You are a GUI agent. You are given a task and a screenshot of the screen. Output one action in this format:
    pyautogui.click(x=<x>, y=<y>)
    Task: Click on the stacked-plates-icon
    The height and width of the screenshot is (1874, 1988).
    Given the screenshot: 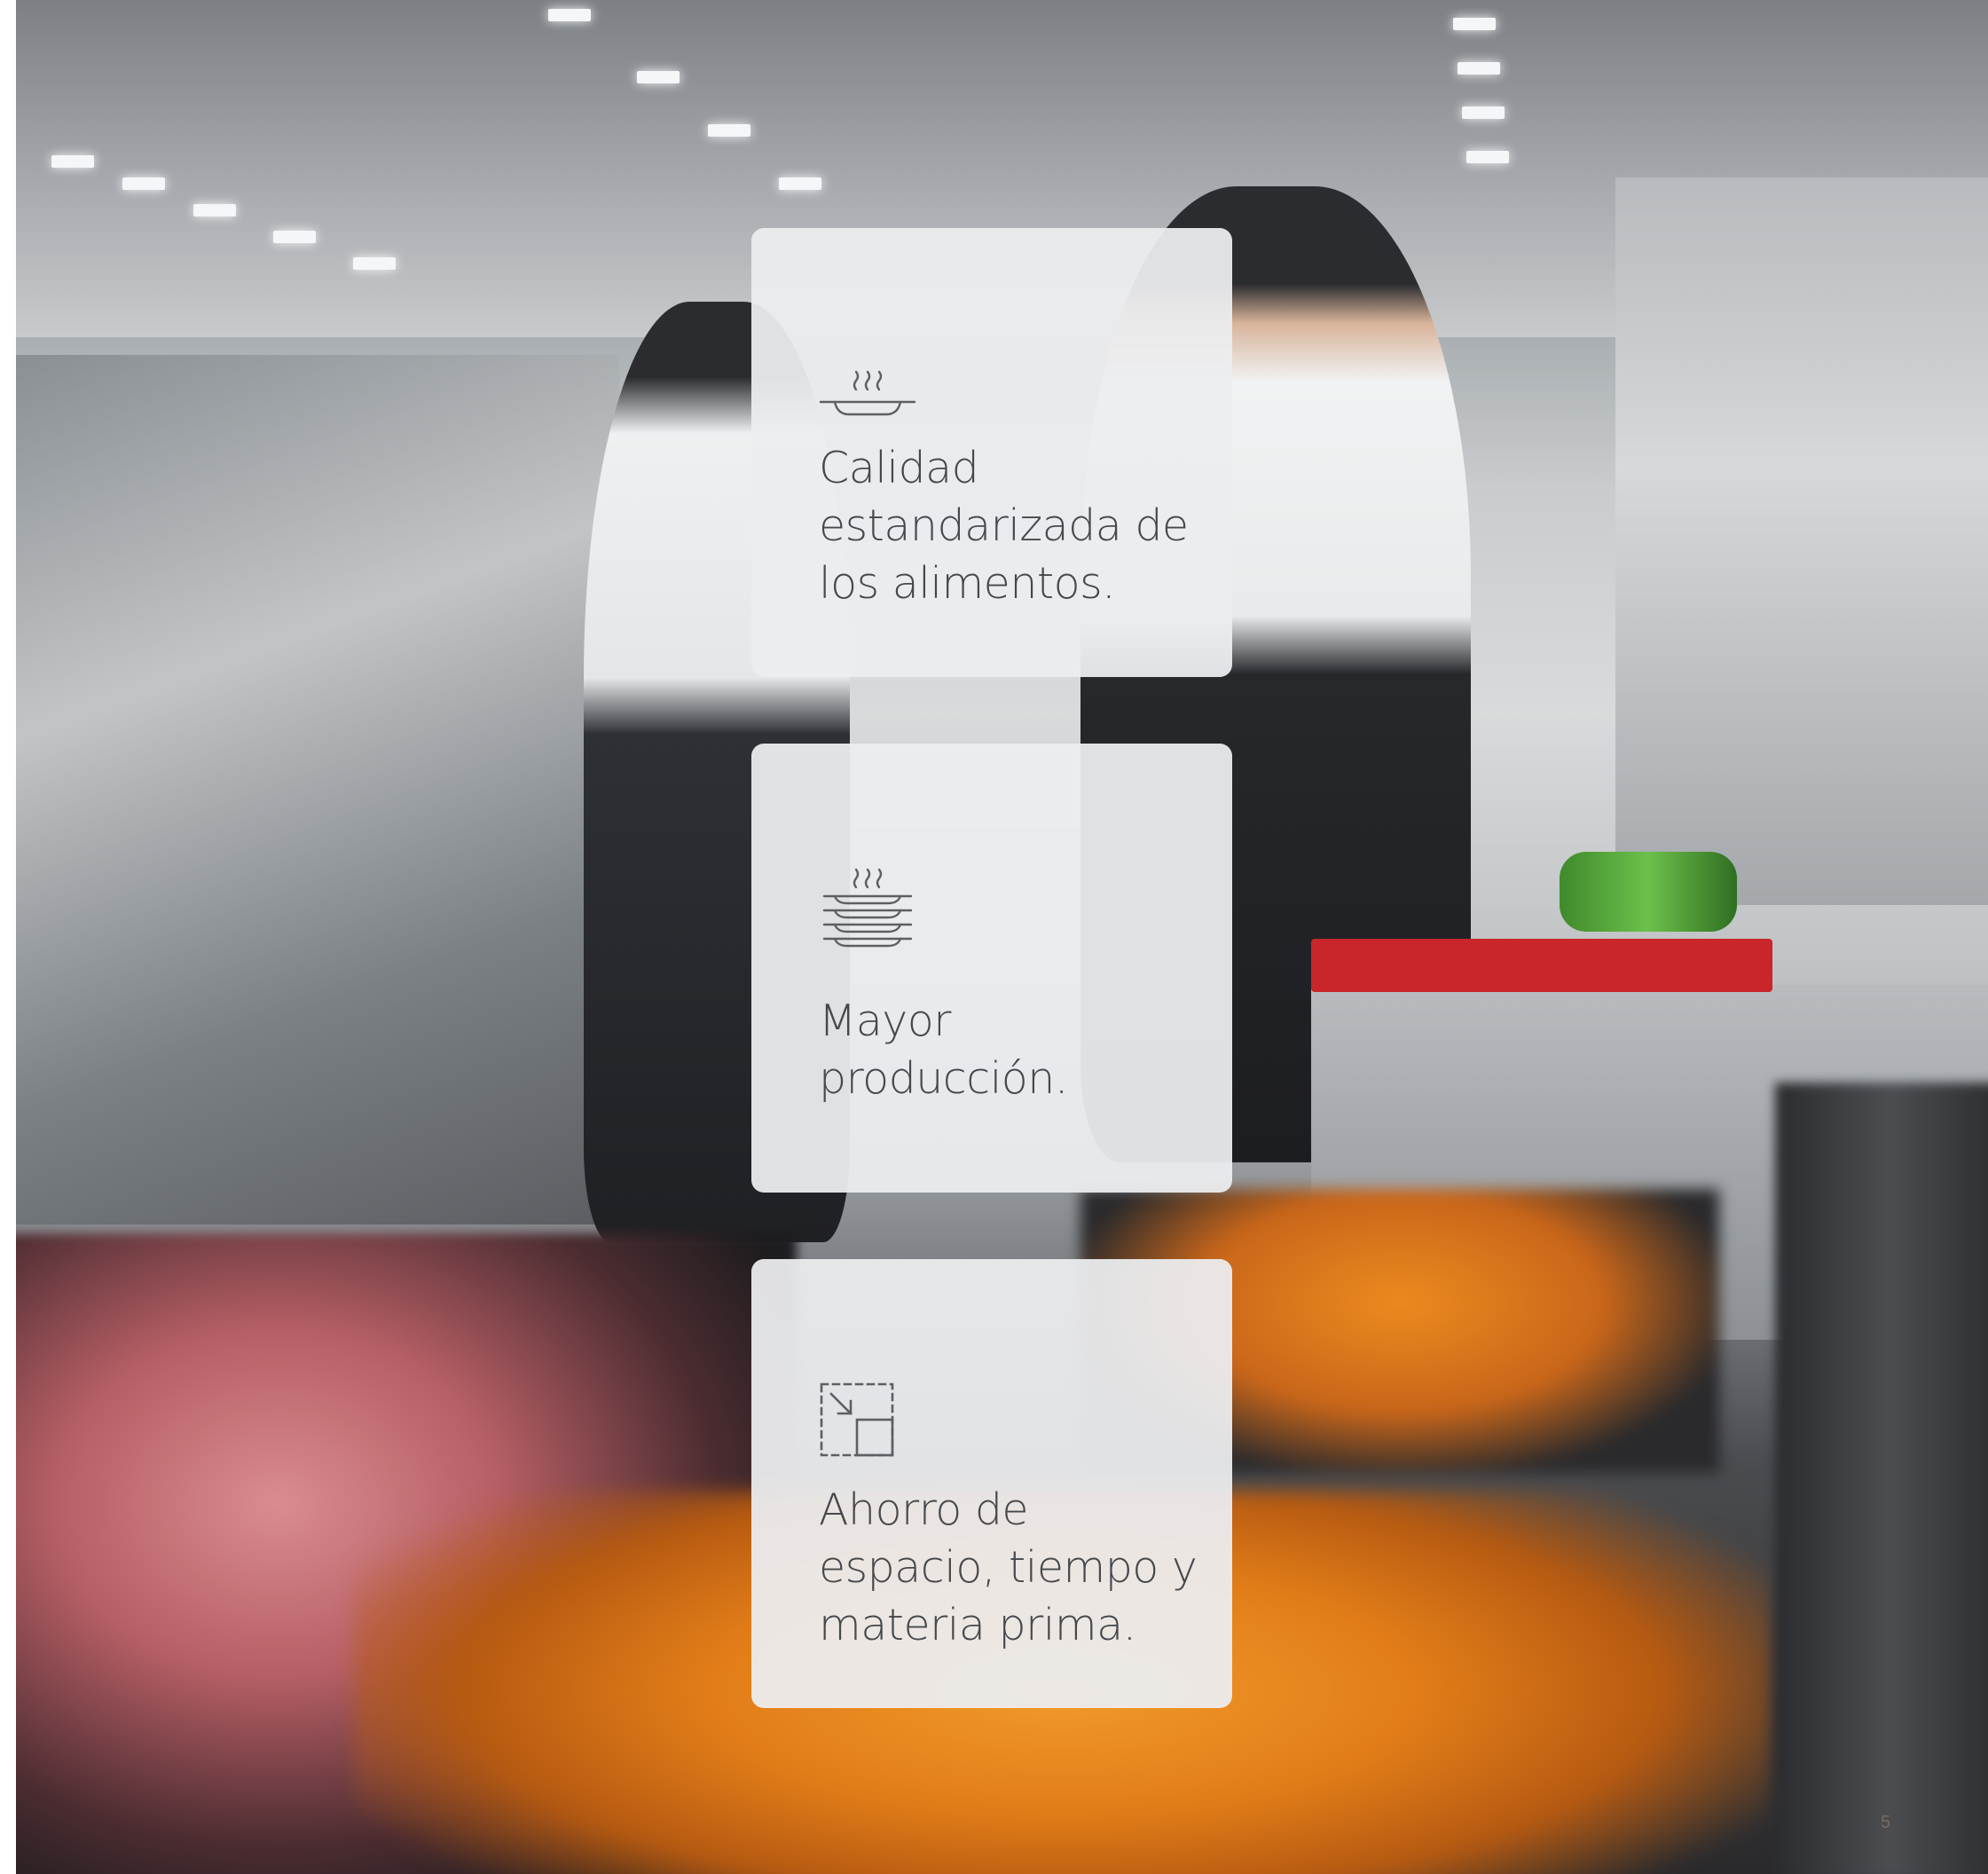 What is the action you would take?
    pyautogui.click(x=867, y=915)
    